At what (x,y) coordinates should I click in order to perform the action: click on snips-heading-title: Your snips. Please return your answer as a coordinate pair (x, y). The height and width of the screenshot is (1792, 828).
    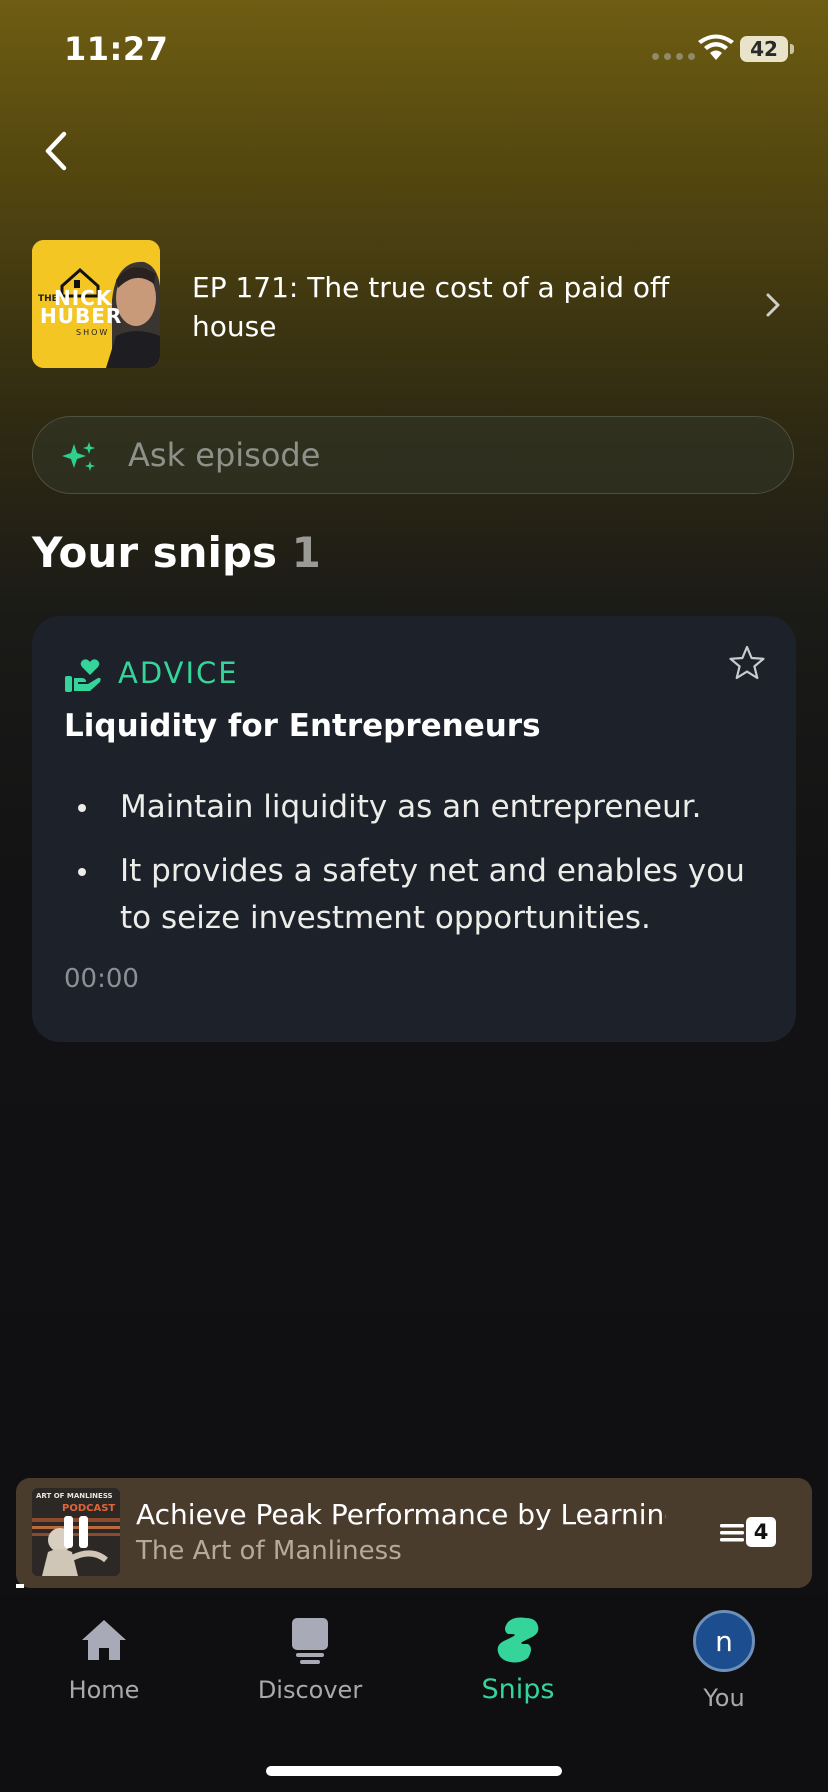
    Looking at the image, I should click on (155, 552).